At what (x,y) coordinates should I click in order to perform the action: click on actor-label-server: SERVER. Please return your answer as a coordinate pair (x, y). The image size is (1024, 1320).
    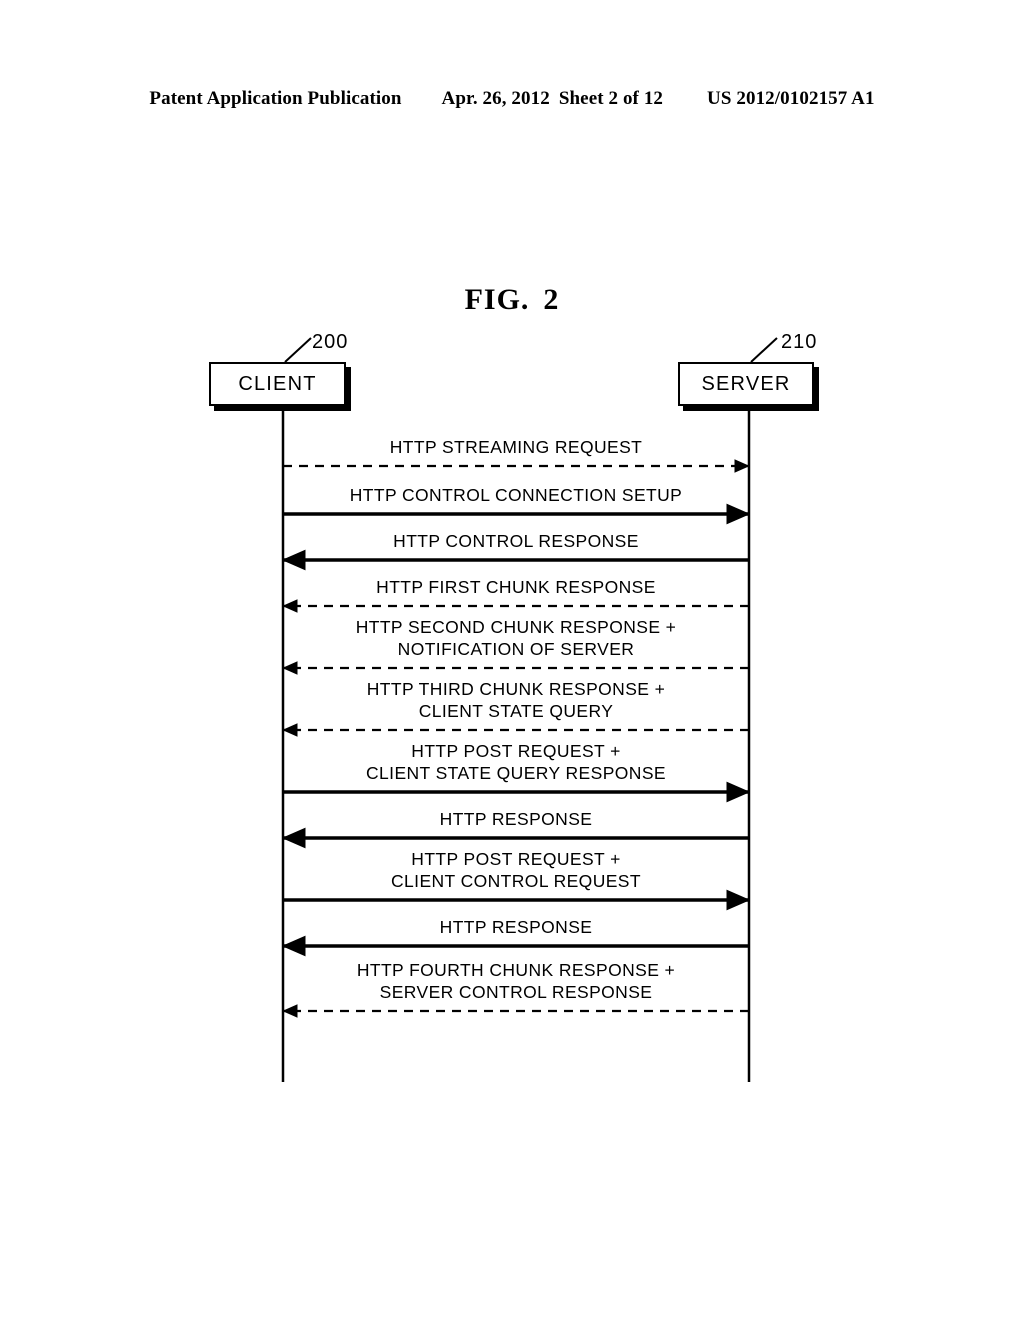
    Looking at the image, I should click on (746, 383).